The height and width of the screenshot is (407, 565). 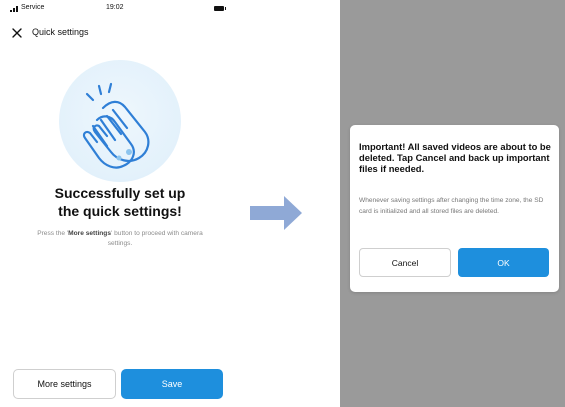 What do you see at coordinates (60, 32) in the screenshot?
I see `page-title: Quick settings` at bounding box center [60, 32].